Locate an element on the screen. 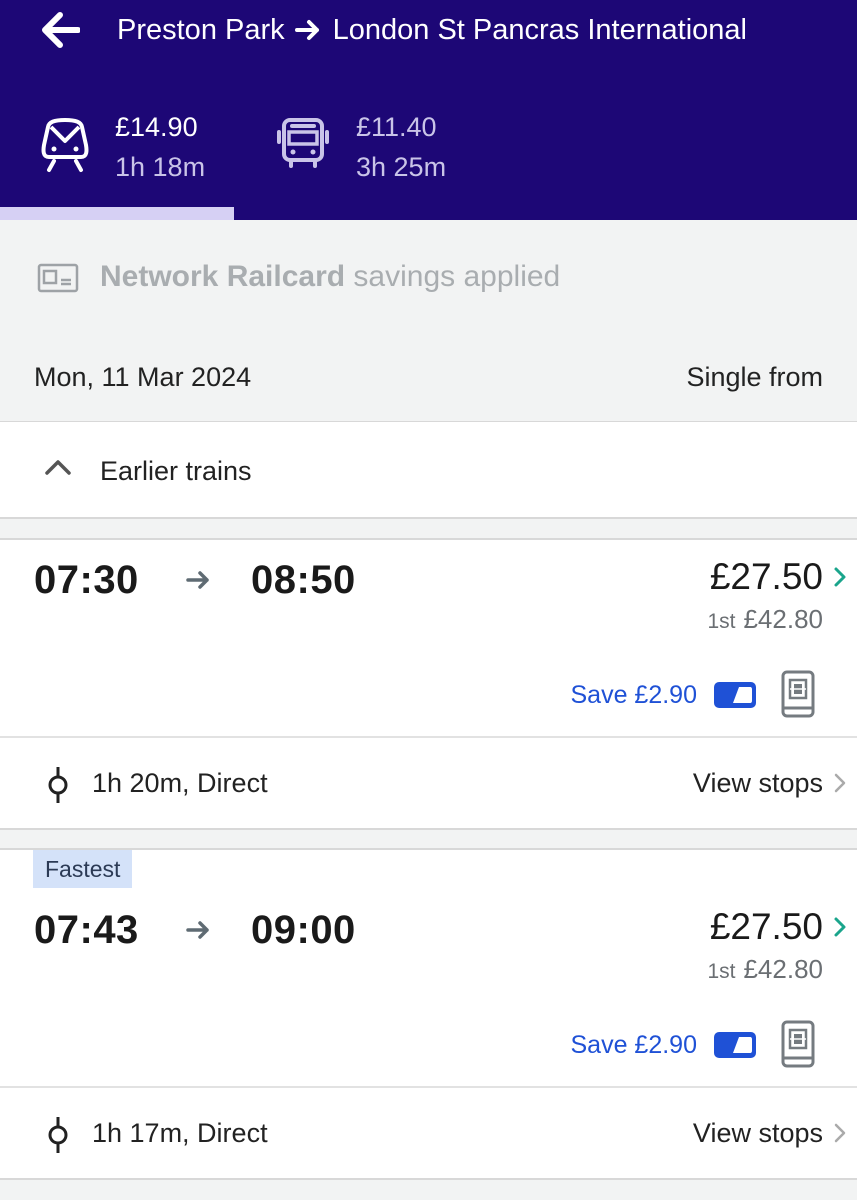  journey-details-row: 1h 20m, Direct View stops is located at coordinates (428, 782).